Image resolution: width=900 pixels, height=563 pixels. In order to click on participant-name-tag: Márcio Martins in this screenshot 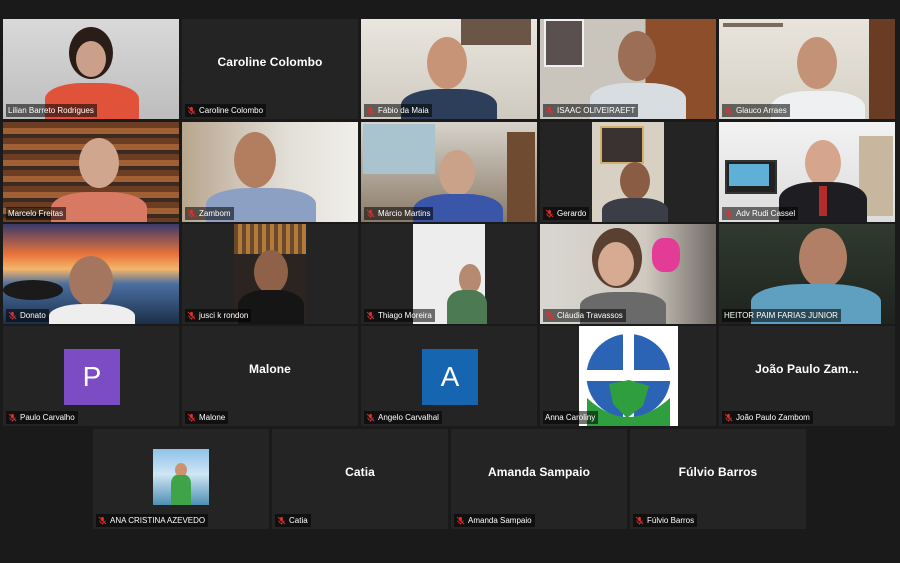, I will do `click(399, 213)`.